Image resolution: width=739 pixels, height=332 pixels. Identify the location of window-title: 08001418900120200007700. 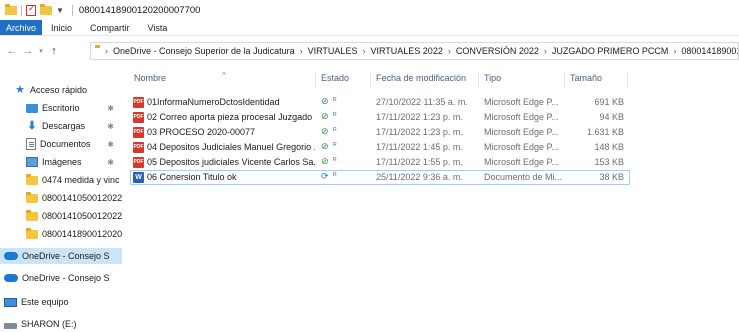
(139, 10).